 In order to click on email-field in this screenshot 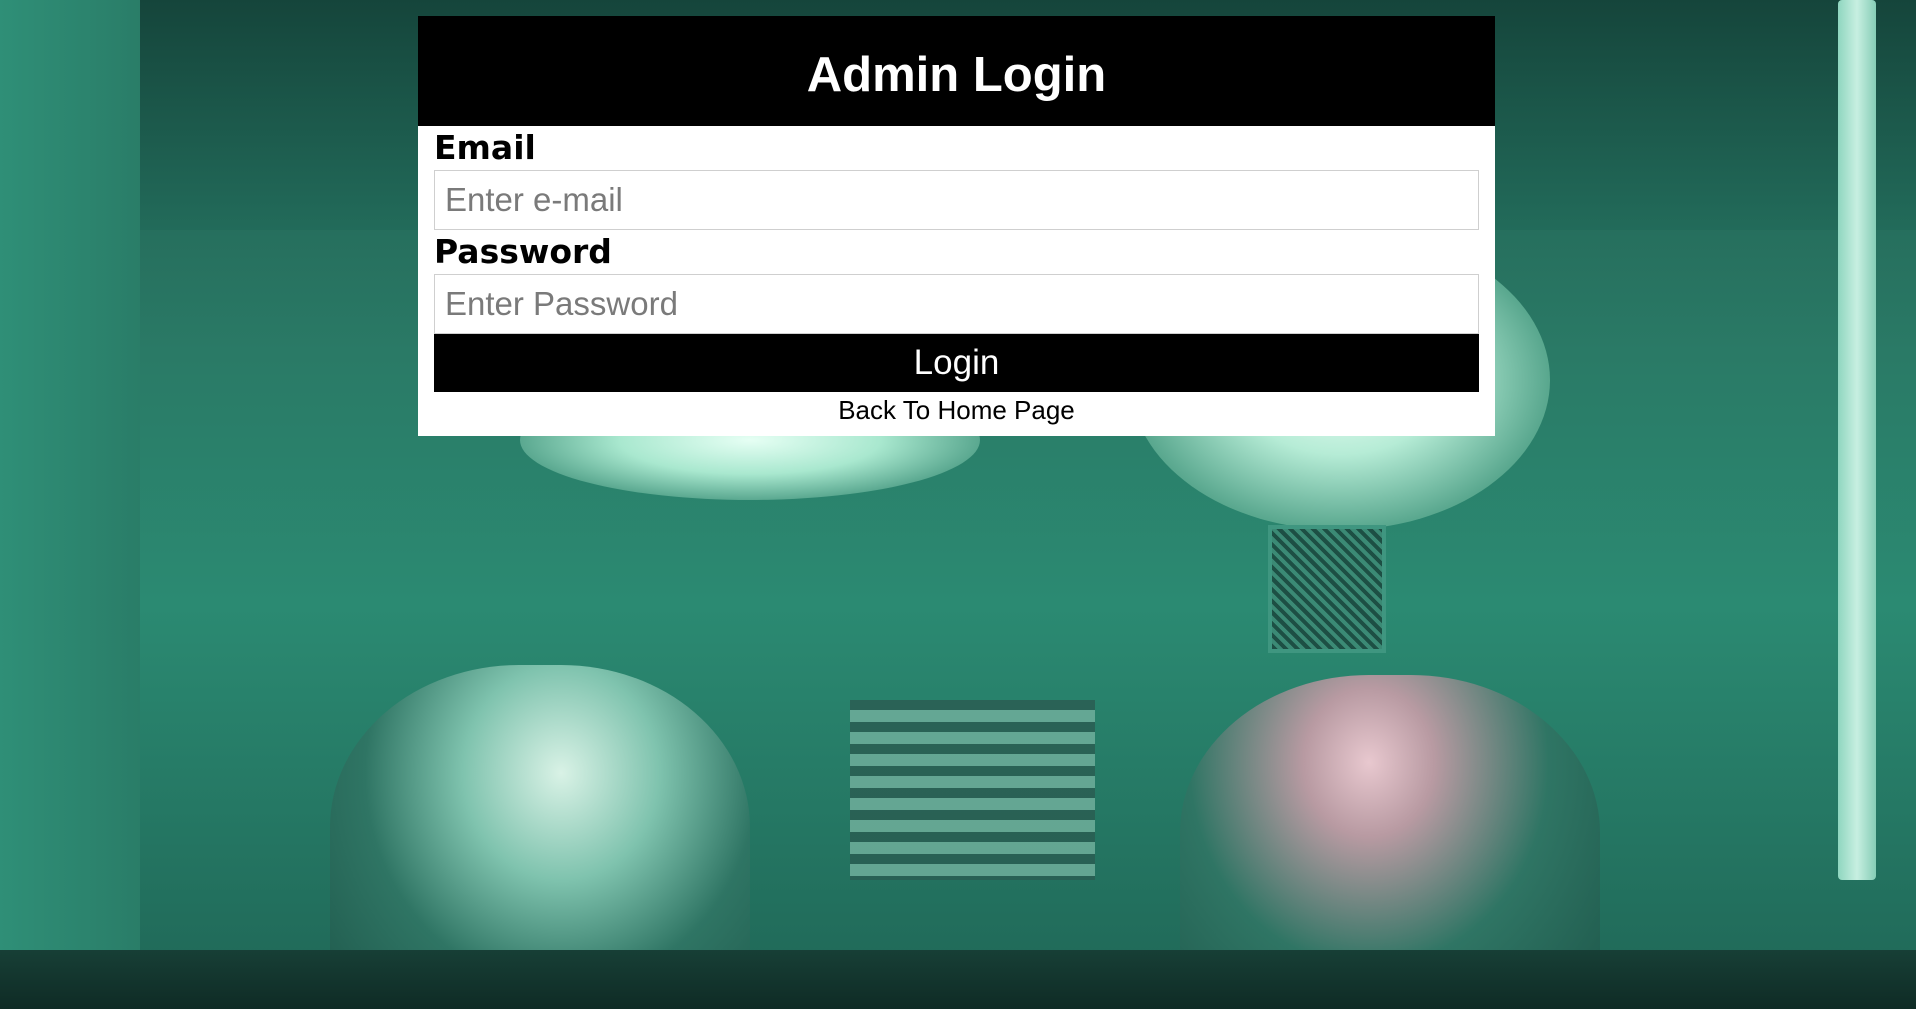, I will do `click(956, 200)`.